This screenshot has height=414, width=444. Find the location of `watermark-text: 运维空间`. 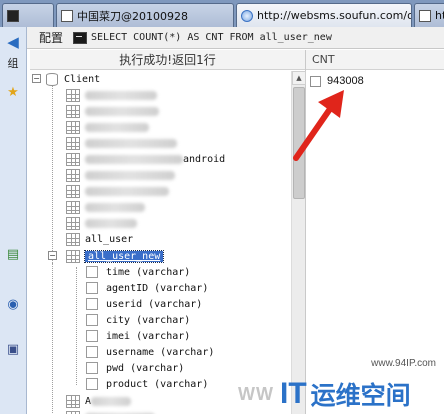

watermark-text: 运维空间 is located at coordinates (360, 395).